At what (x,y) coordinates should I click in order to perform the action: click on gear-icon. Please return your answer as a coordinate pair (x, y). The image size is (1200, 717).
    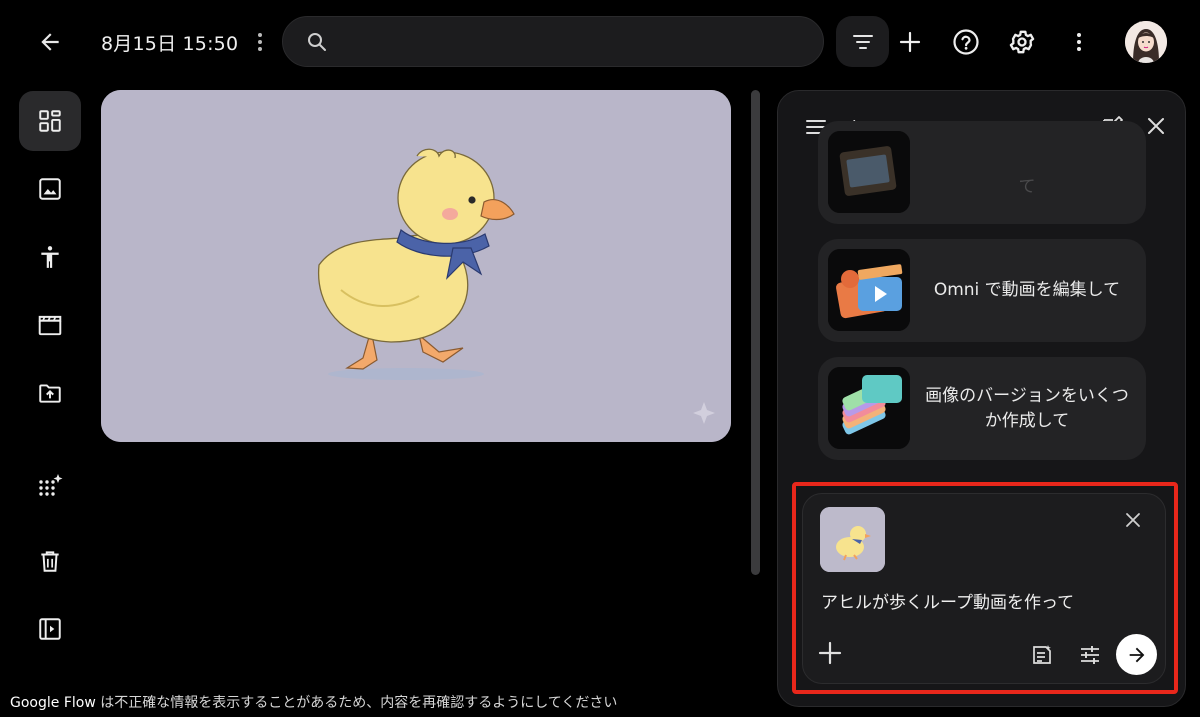
    Looking at the image, I should click on (1022, 42).